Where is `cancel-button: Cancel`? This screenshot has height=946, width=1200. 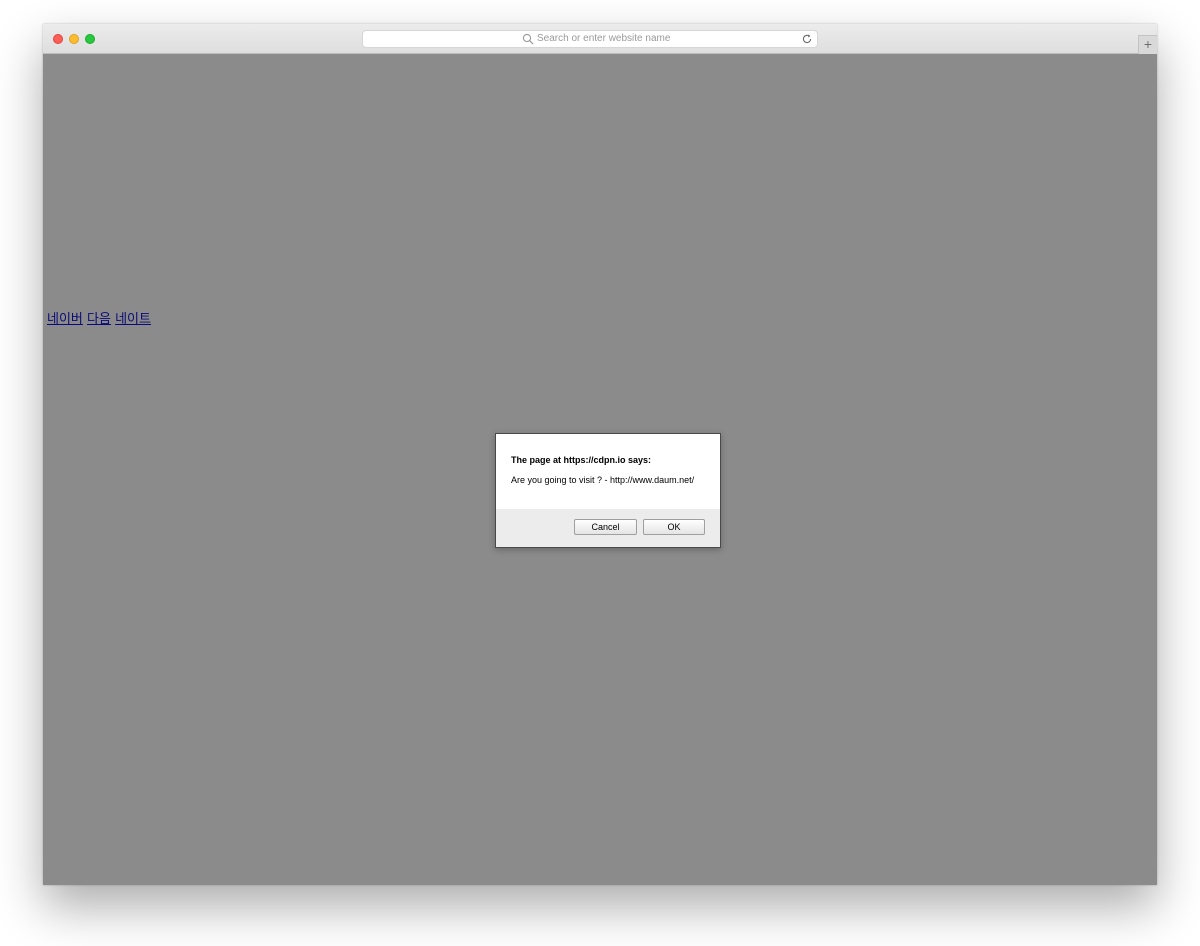
cancel-button: Cancel is located at coordinates (605, 527).